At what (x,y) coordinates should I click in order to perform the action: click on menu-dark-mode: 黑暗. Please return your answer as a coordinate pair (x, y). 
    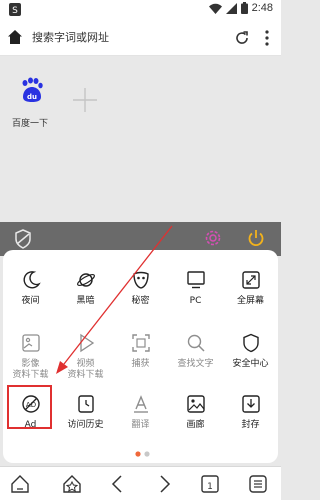
    Looking at the image, I should click on (85, 288).